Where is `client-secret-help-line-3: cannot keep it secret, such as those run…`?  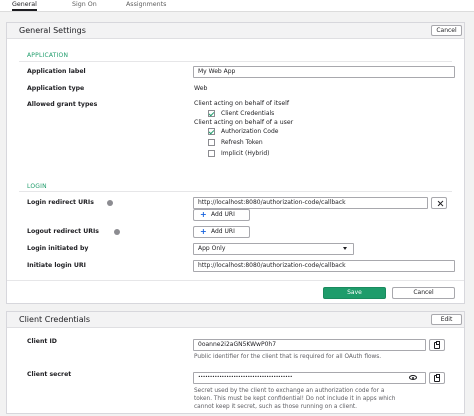 client-secret-help-line-3: cannot keep it secret, such as those run… is located at coordinates (276, 407).